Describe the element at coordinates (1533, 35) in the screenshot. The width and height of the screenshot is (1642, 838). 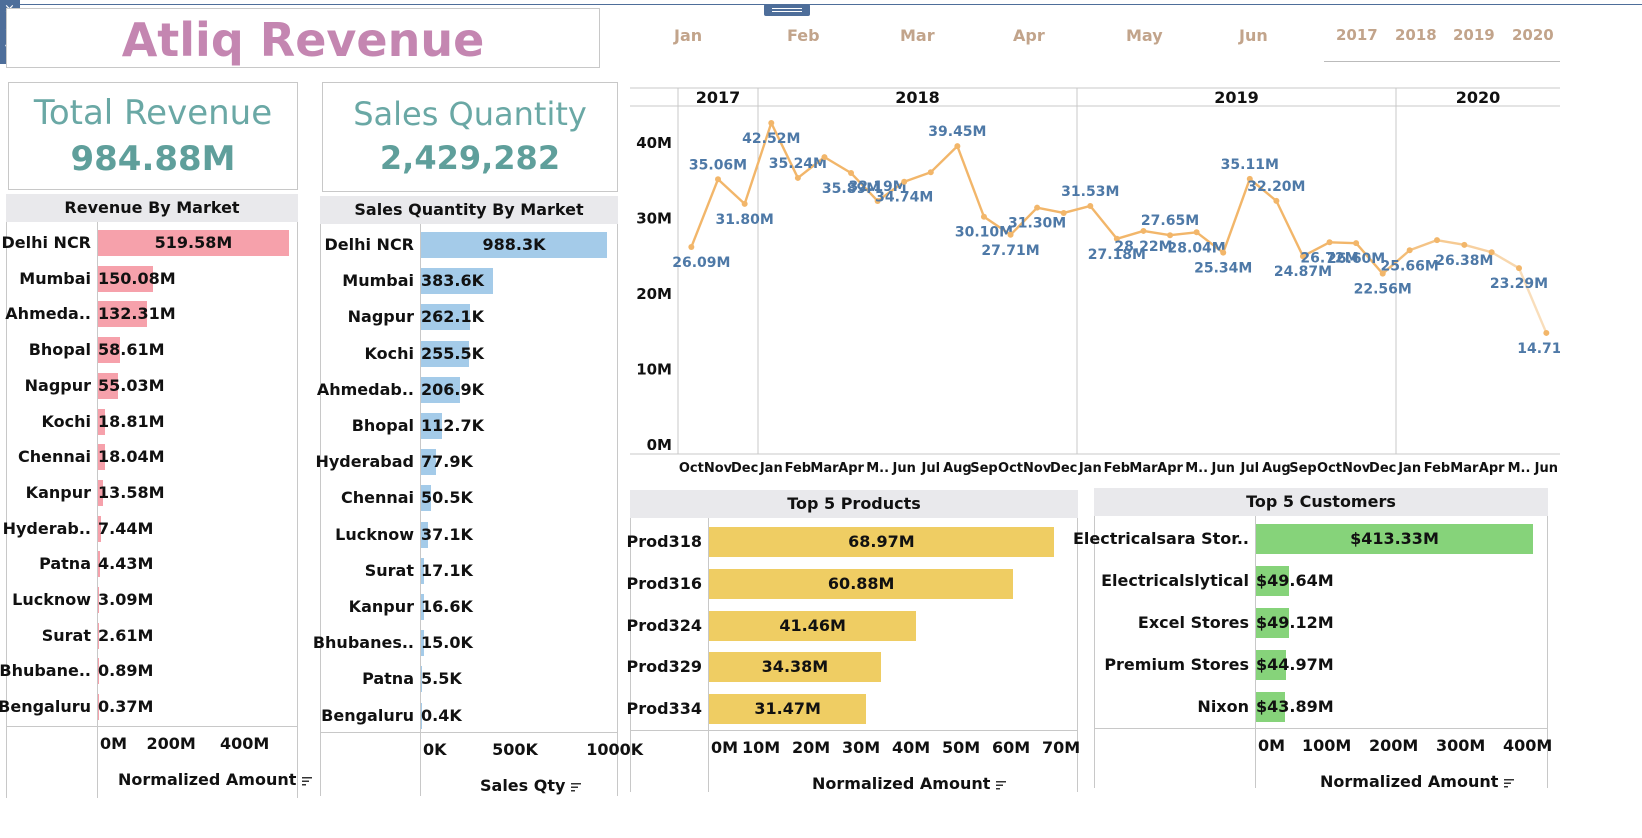
I see `year-filter-item: 2020` at that location.